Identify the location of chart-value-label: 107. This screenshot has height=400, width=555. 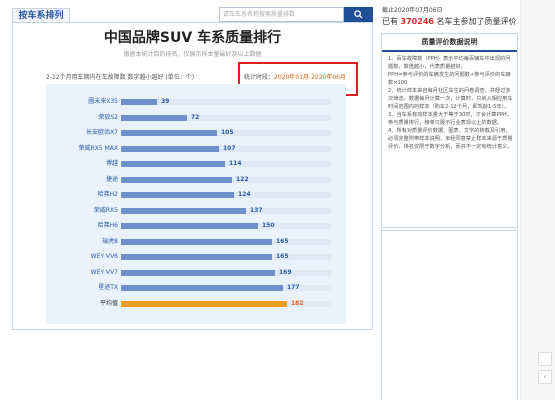
(229, 148).